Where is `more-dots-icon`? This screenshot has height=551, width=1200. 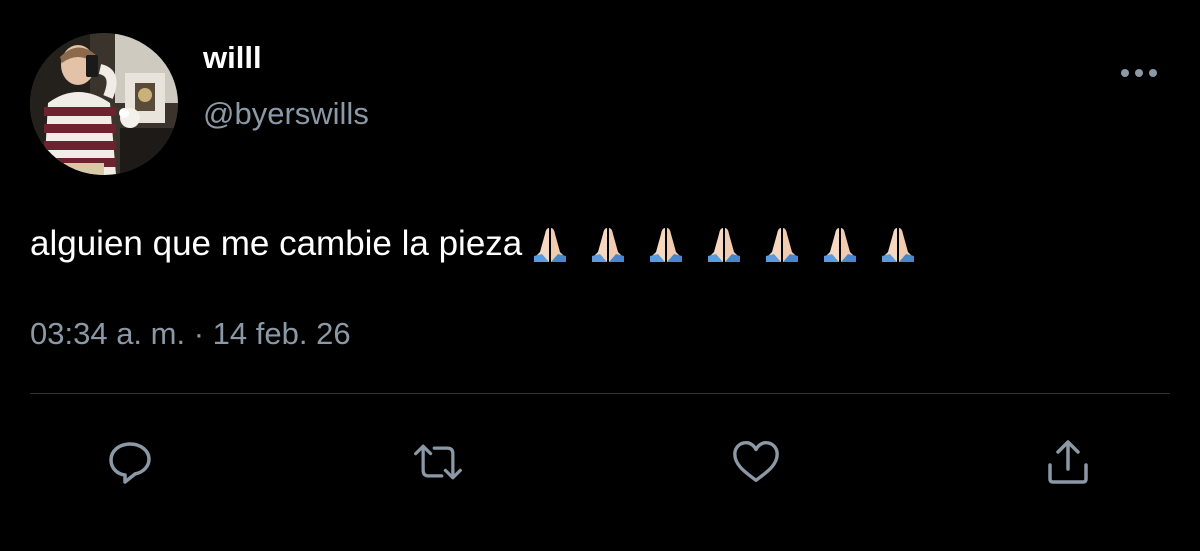 more-dots-icon is located at coordinates (1139, 73).